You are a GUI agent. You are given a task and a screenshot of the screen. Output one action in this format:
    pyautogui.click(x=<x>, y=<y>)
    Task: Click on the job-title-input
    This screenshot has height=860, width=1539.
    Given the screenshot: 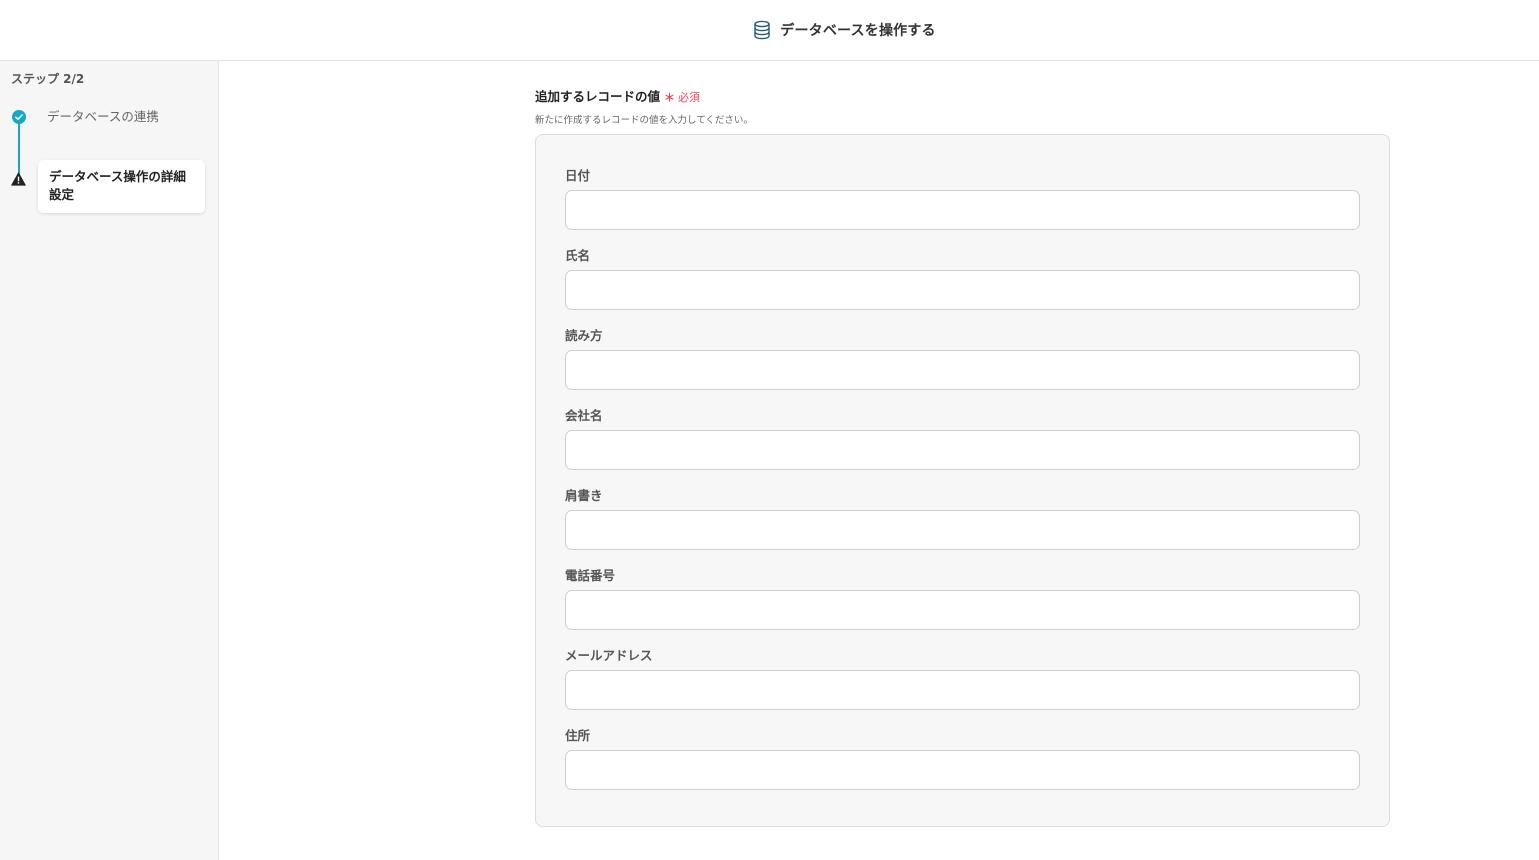 What is the action you would take?
    pyautogui.click(x=962, y=530)
    